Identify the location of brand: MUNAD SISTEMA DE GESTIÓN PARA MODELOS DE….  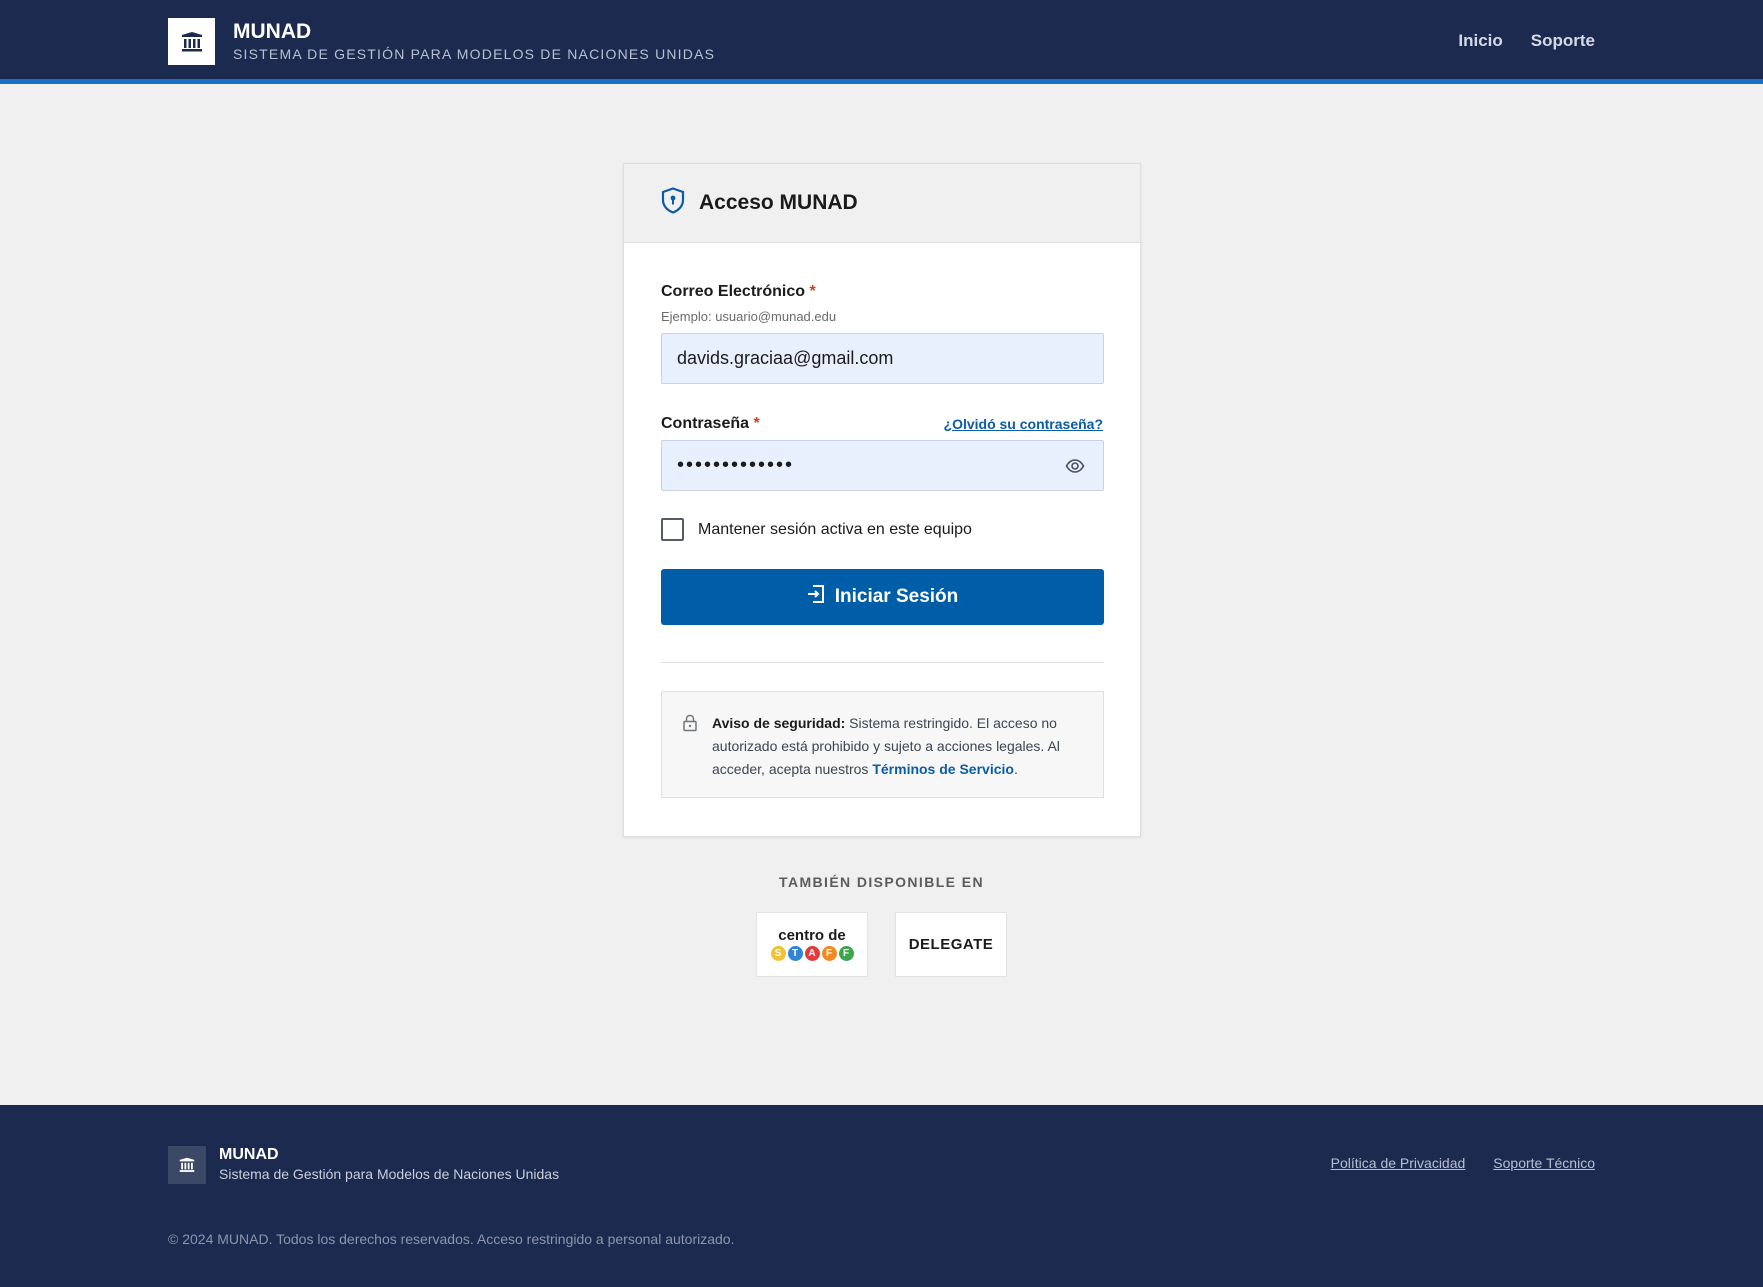
(441, 41).